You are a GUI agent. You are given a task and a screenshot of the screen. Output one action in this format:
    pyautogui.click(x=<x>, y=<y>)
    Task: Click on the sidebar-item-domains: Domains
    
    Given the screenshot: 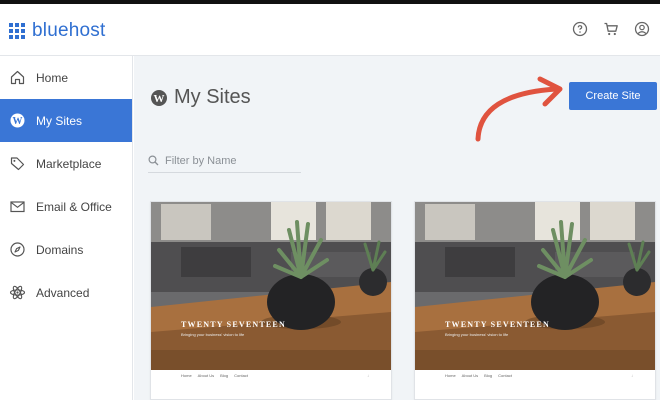 What is the action you would take?
    pyautogui.click(x=66, y=249)
    